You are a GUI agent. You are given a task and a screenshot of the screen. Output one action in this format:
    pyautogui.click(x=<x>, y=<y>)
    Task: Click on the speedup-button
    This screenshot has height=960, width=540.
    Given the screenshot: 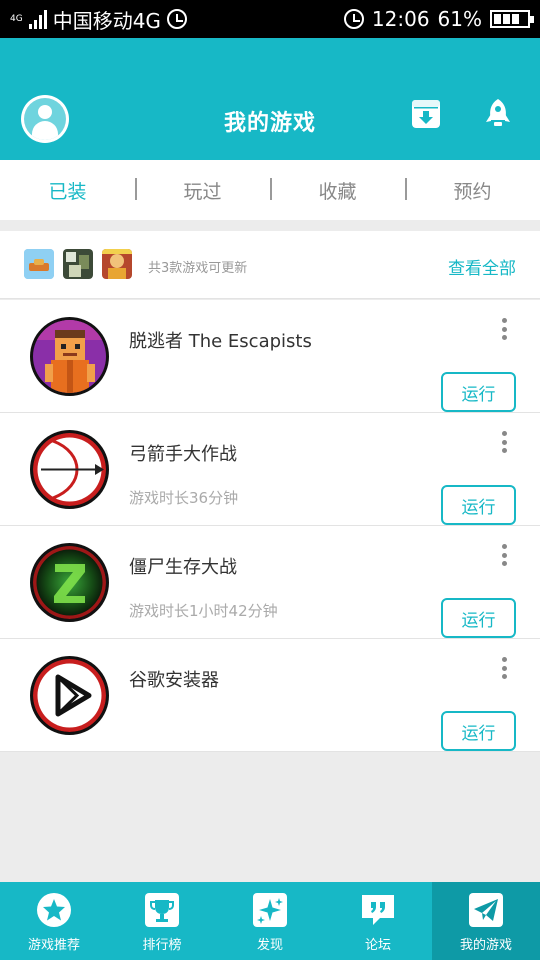 What is the action you would take?
    pyautogui.click(x=498, y=114)
    